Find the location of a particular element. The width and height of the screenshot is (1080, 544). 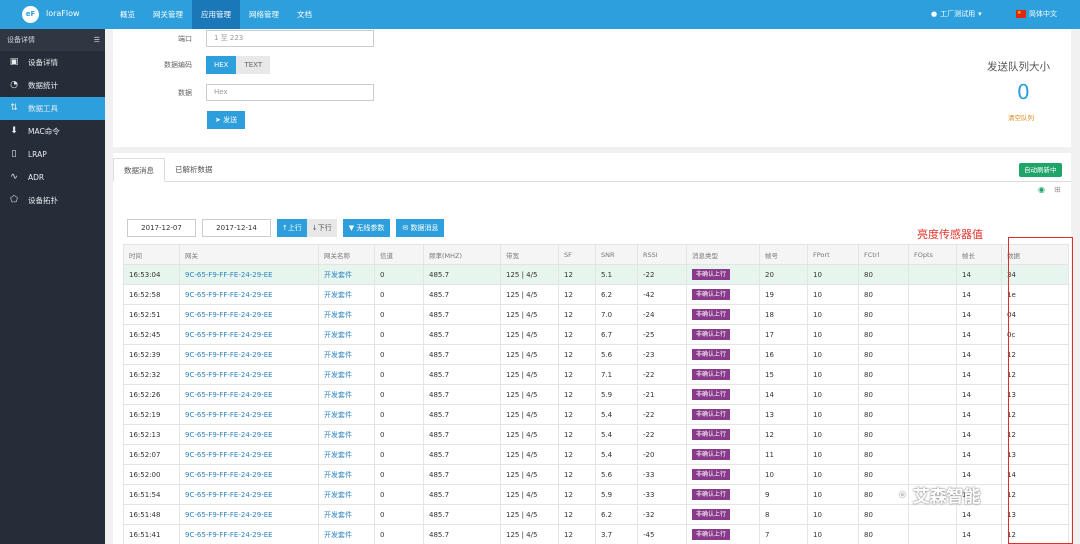

col-rssi: RSSI is located at coordinates (662, 254).